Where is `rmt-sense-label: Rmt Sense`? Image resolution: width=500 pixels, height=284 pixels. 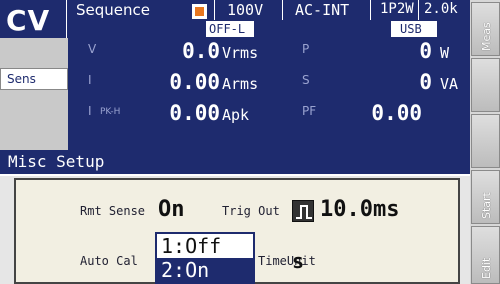 rmt-sense-label: Rmt Sense is located at coordinates (113, 211).